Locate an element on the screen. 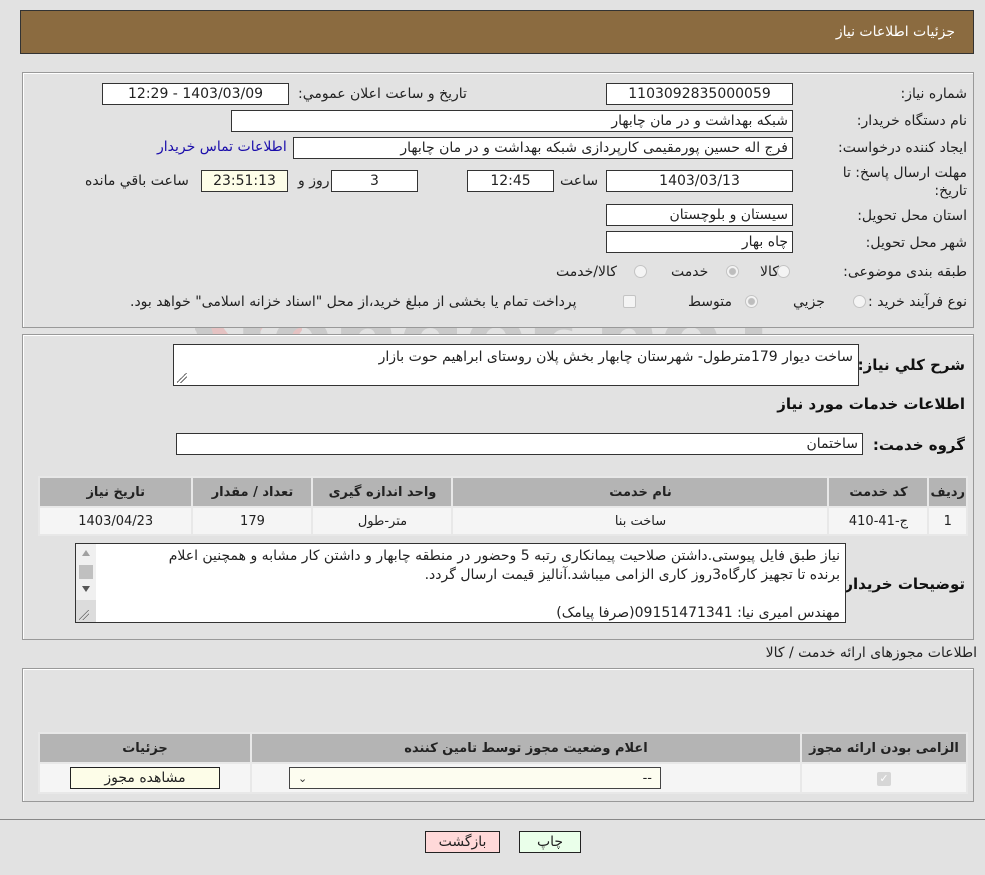 Image resolution: width=985 pixels, height=875 pixels. cell-unit: متر-طول is located at coordinates (382, 521).